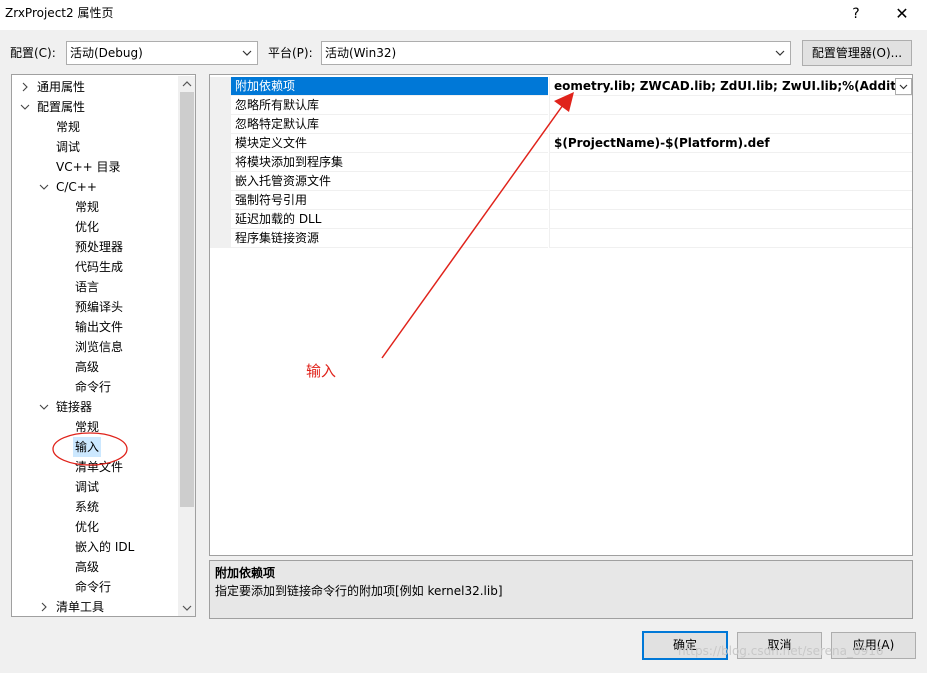 The image size is (927, 673). What do you see at coordinates (76, 187) in the screenshot?
I see `tree-item-cpp: C/C++` at bounding box center [76, 187].